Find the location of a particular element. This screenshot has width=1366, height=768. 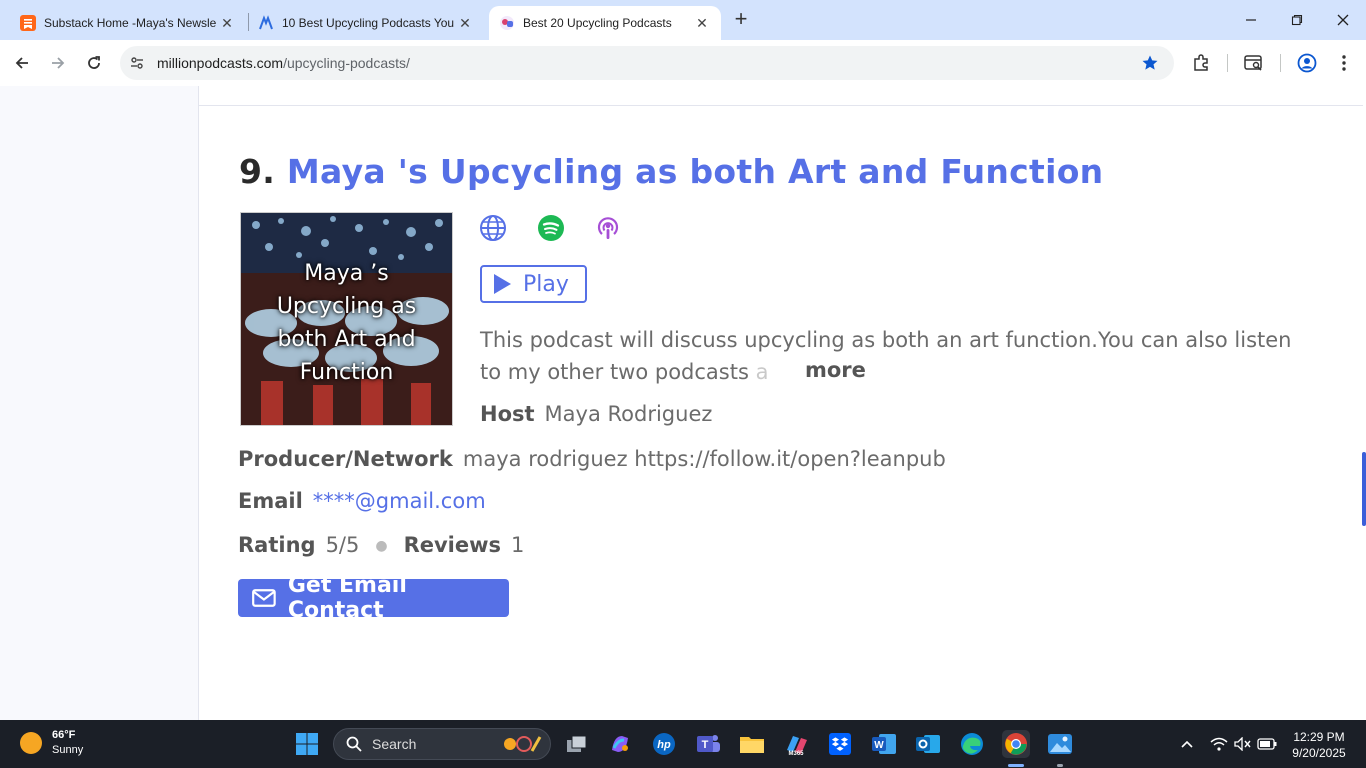

search-highlight-icon is located at coordinates (523, 744).